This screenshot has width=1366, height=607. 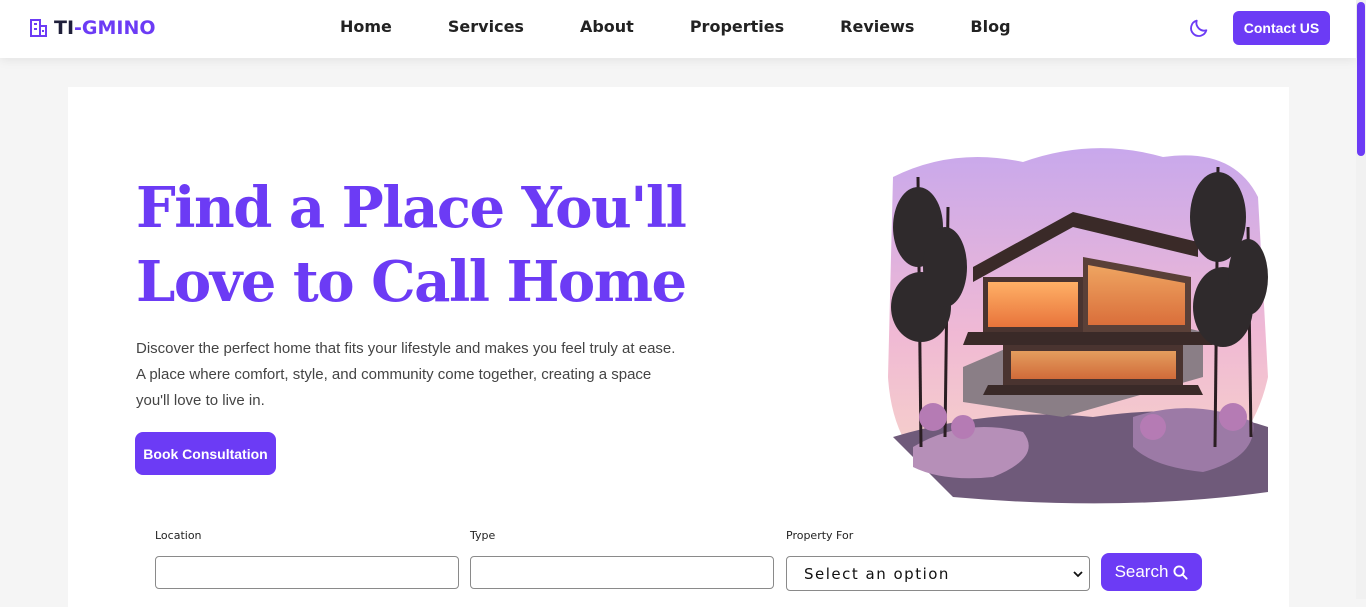 I want to click on nav-link-services: Services, so click(x=486, y=27).